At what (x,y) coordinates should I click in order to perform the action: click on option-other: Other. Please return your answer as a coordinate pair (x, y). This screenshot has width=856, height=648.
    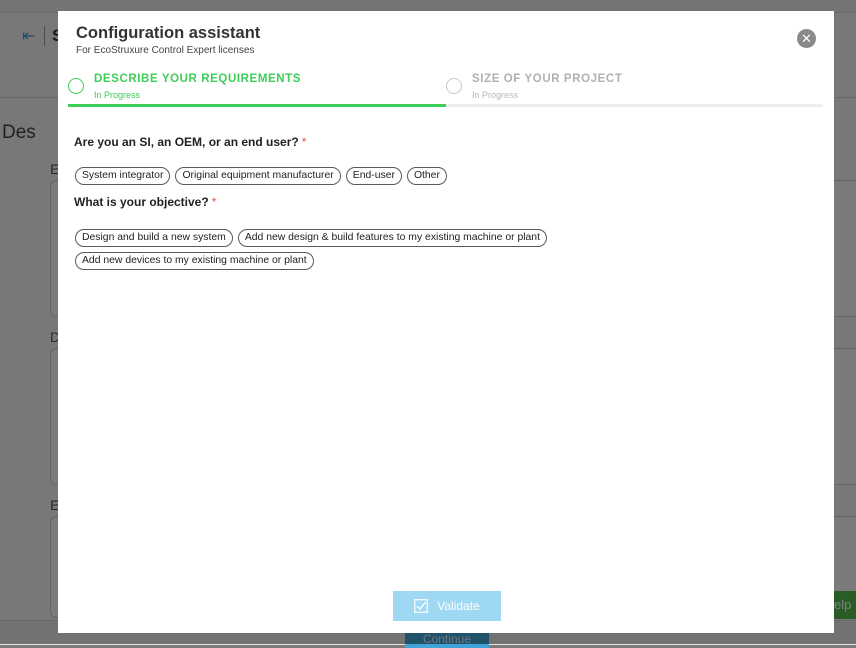
    Looking at the image, I should click on (426, 176).